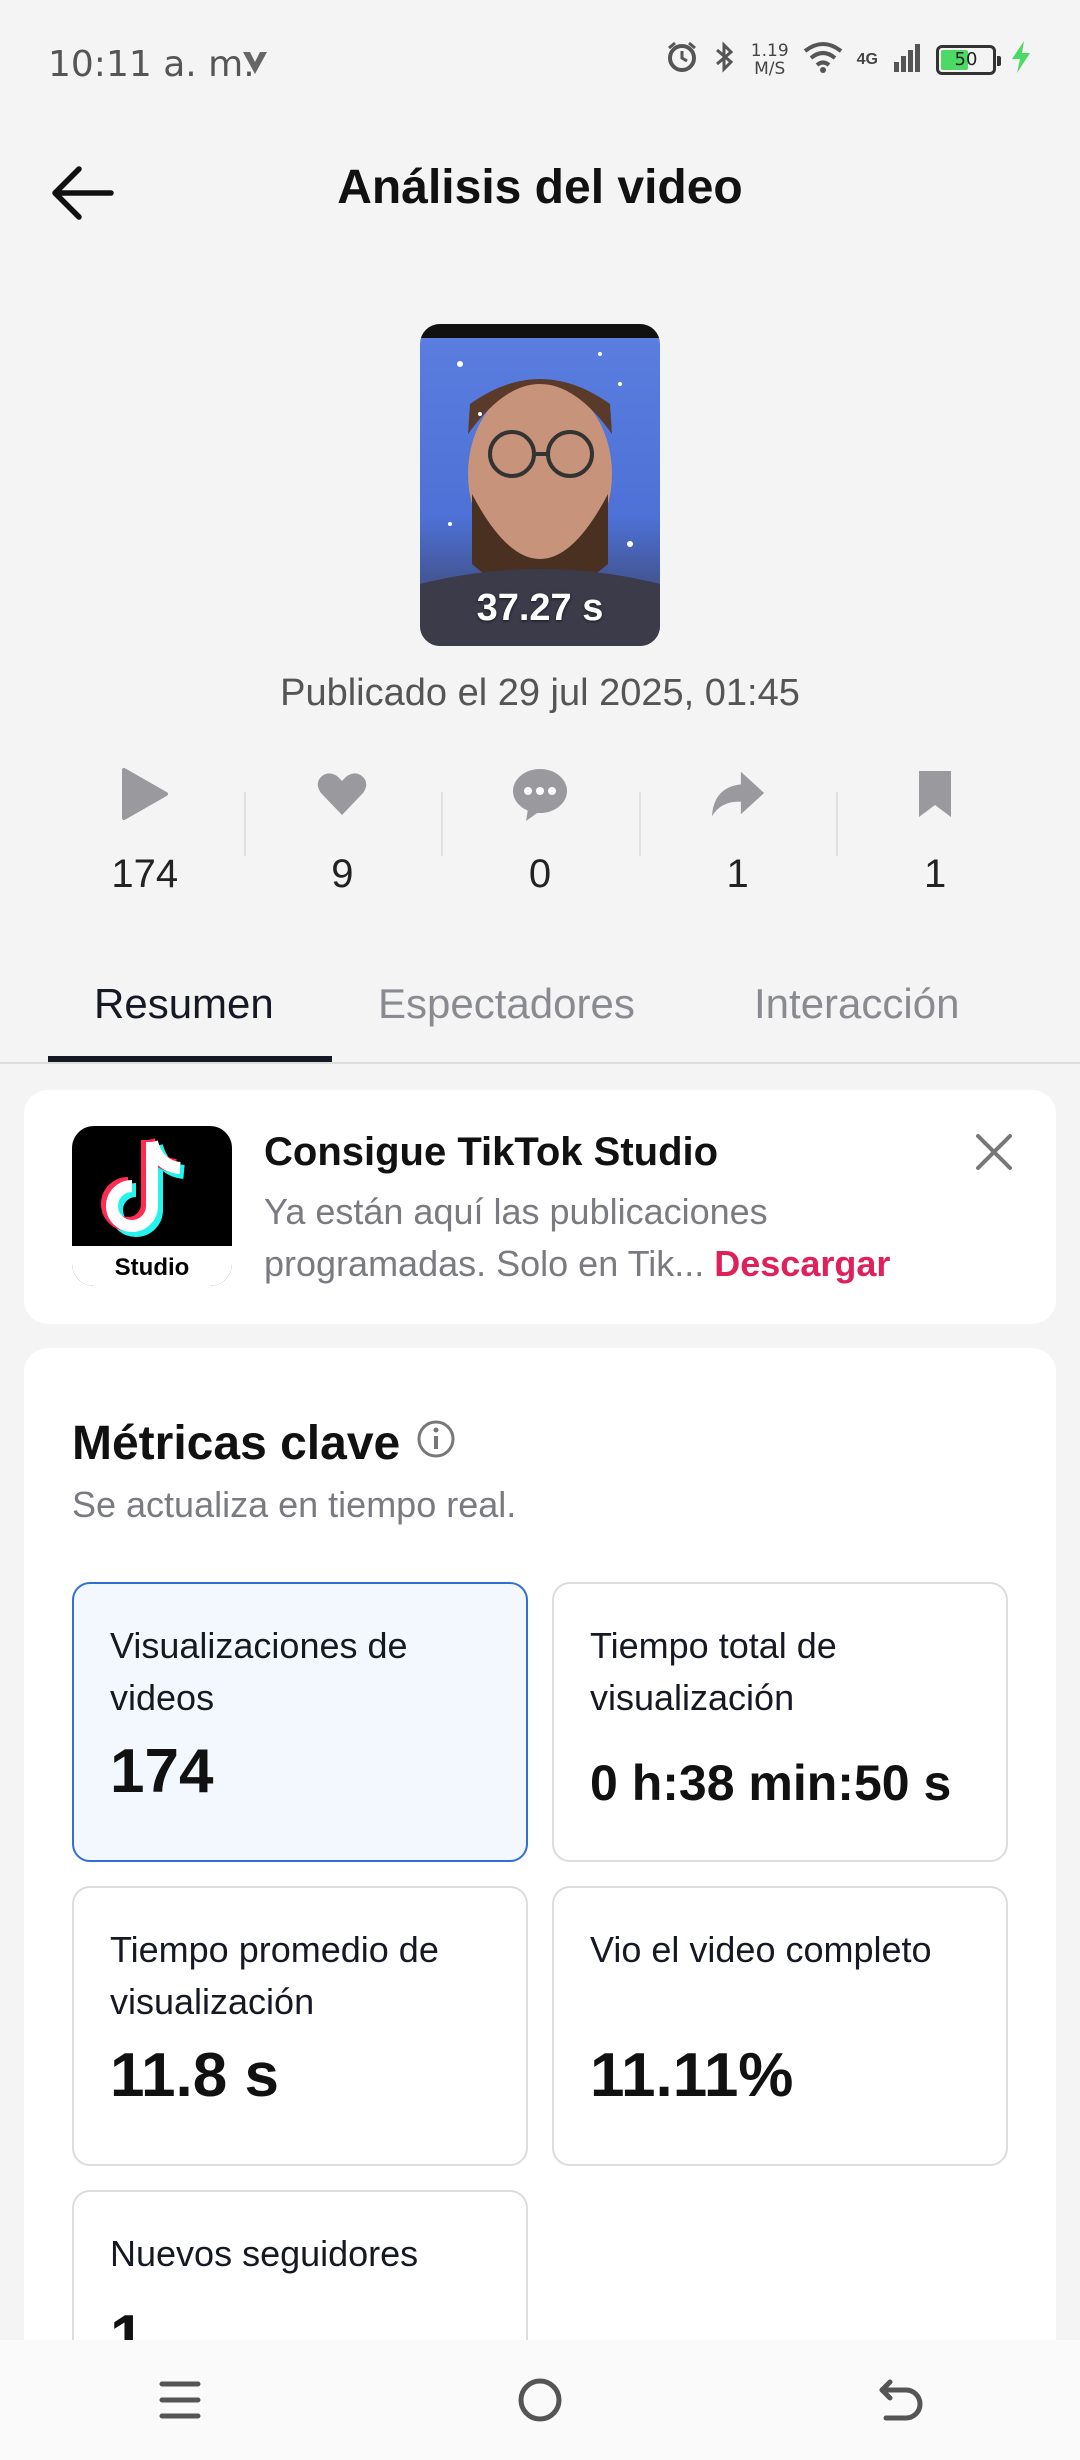 The height and width of the screenshot is (2460, 1080). Describe the element at coordinates (342, 874) in the screenshot. I see `likes-count: 9` at that location.